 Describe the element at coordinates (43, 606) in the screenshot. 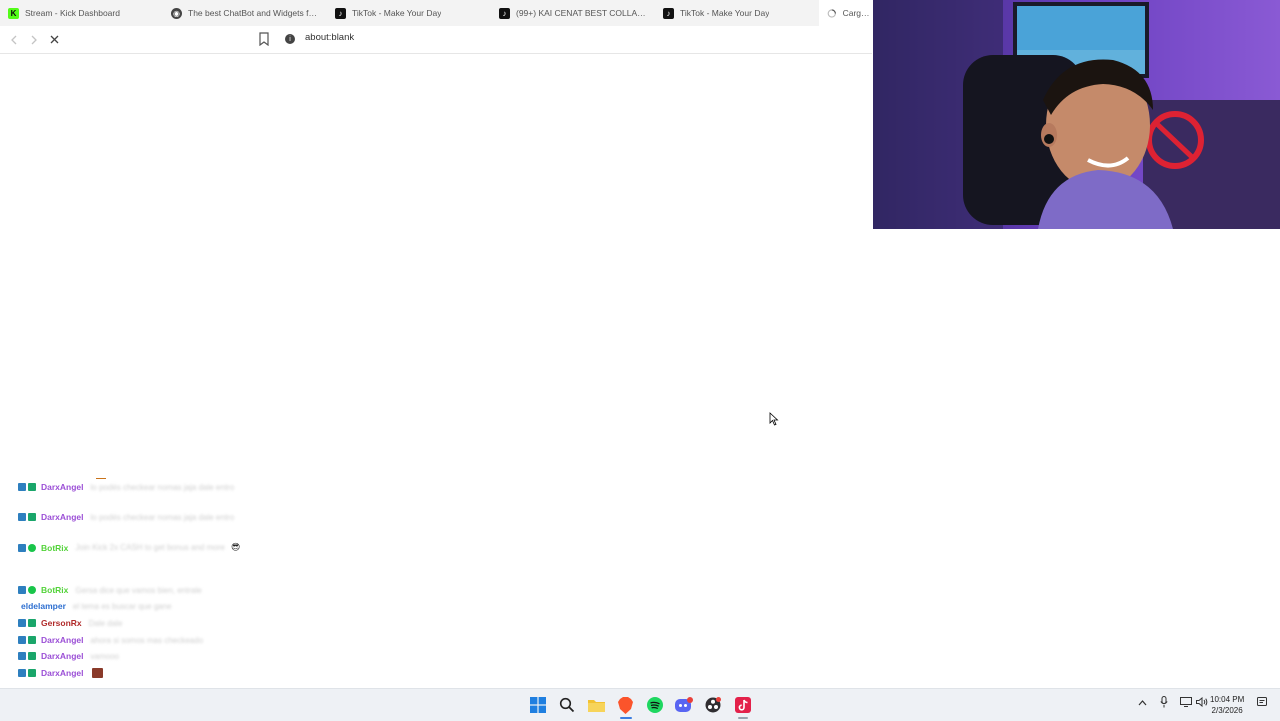

I see `chat-username: eldelamper` at that location.